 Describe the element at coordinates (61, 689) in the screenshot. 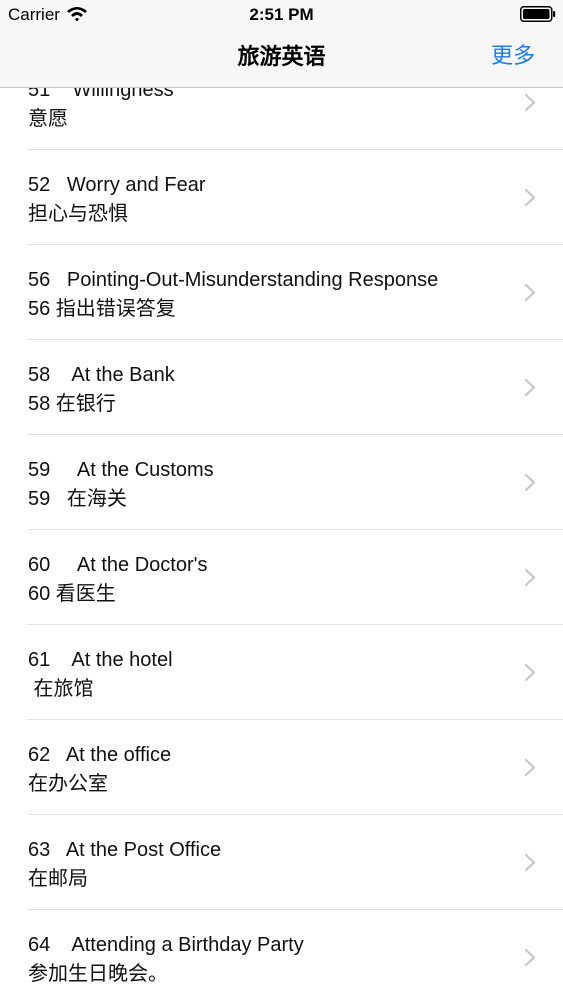

I see `list-item-subtitle: 在旅馆` at that location.